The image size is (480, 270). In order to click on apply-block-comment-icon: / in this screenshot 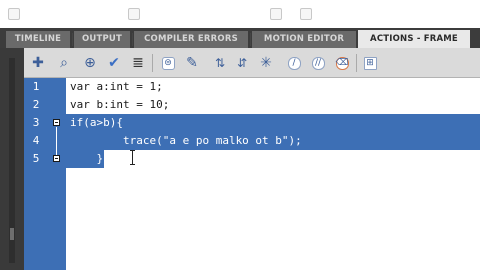, I will do `click(294, 63)`.